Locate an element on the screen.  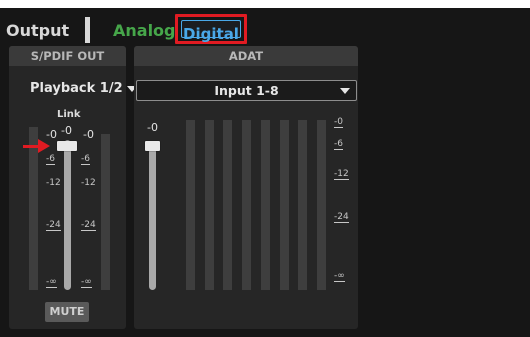
spdif-fader-track is located at coordinates (67, 215).